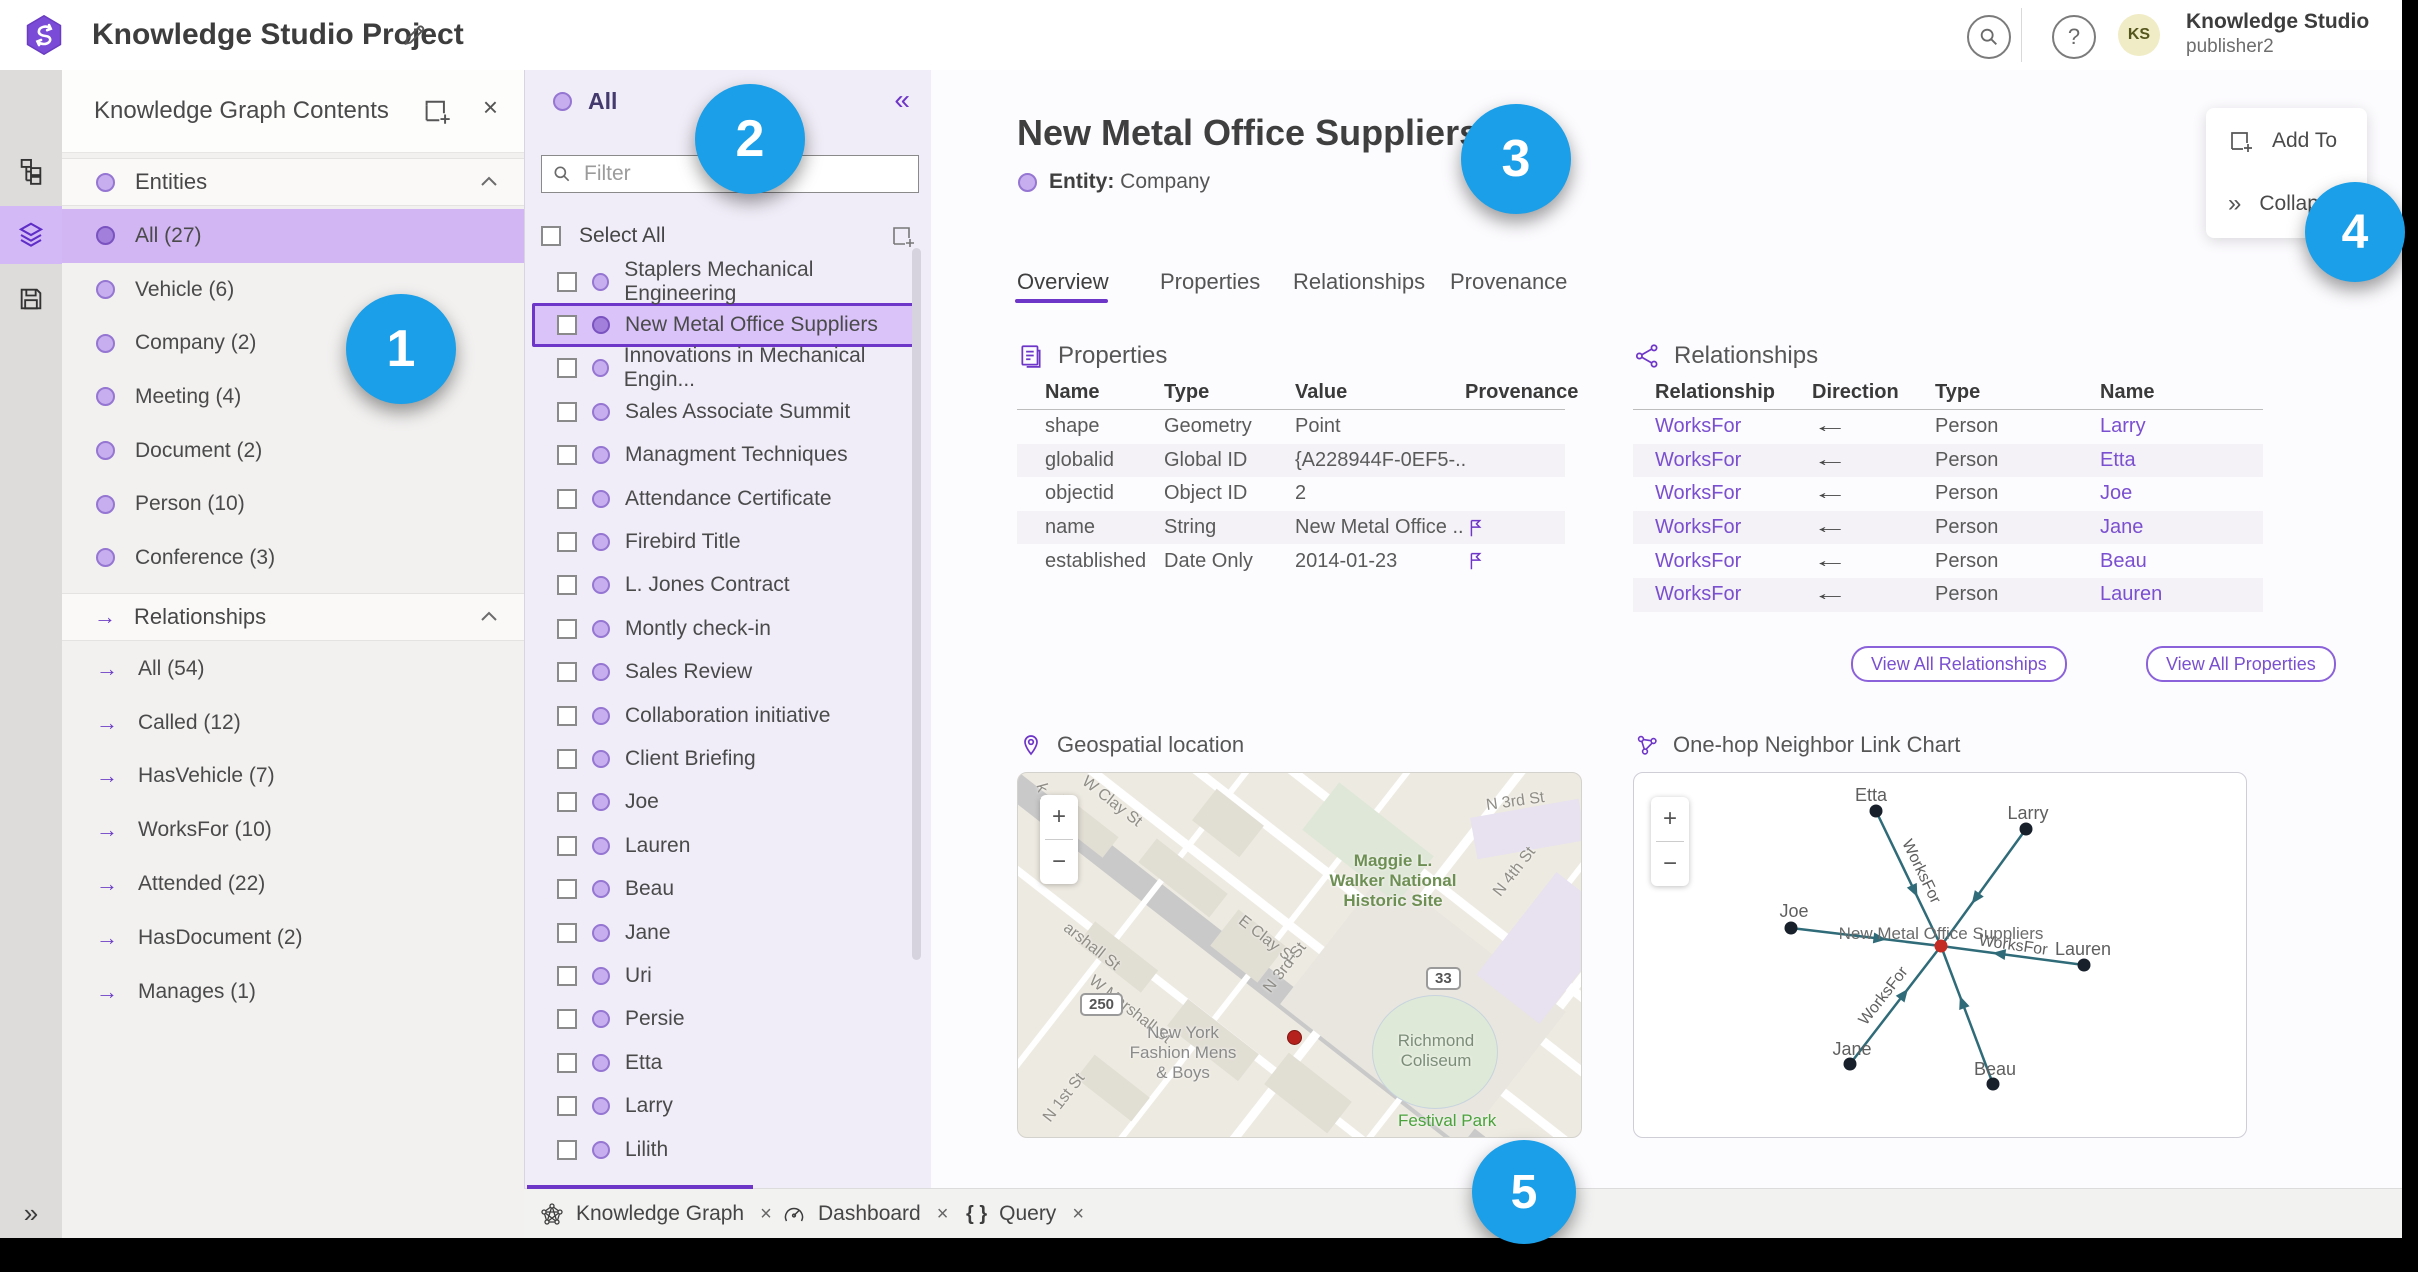 The width and height of the screenshot is (2418, 1272). What do you see at coordinates (728, 236) in the screenshot?
I see `select-all-row: Select All` at bounding box center [728, 236].